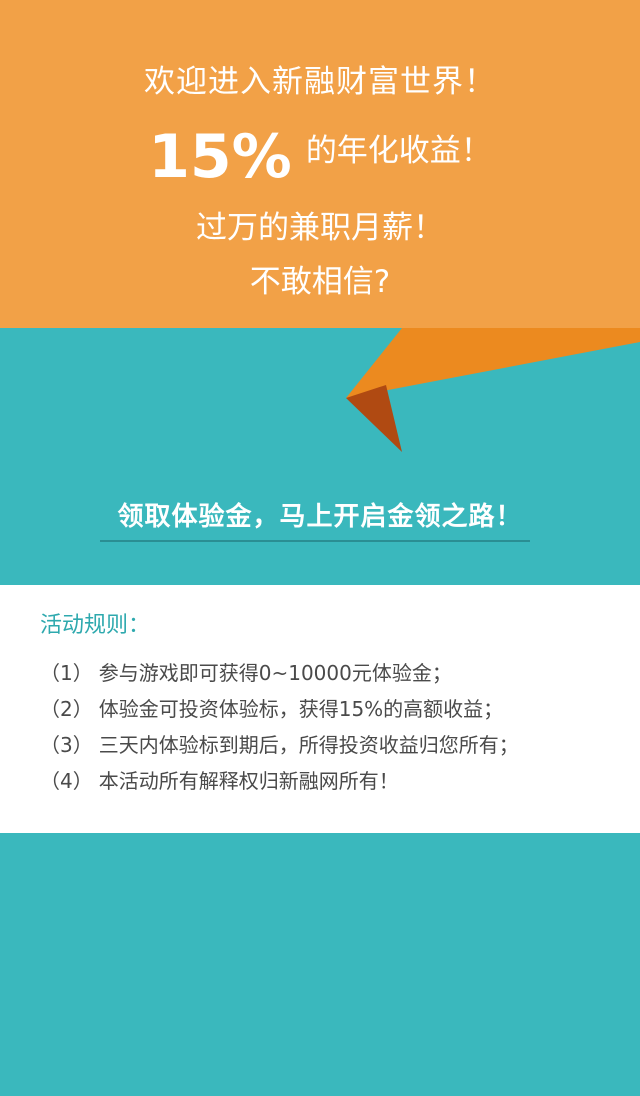  I want to click on rule-number: （4）, so click(66, 781).